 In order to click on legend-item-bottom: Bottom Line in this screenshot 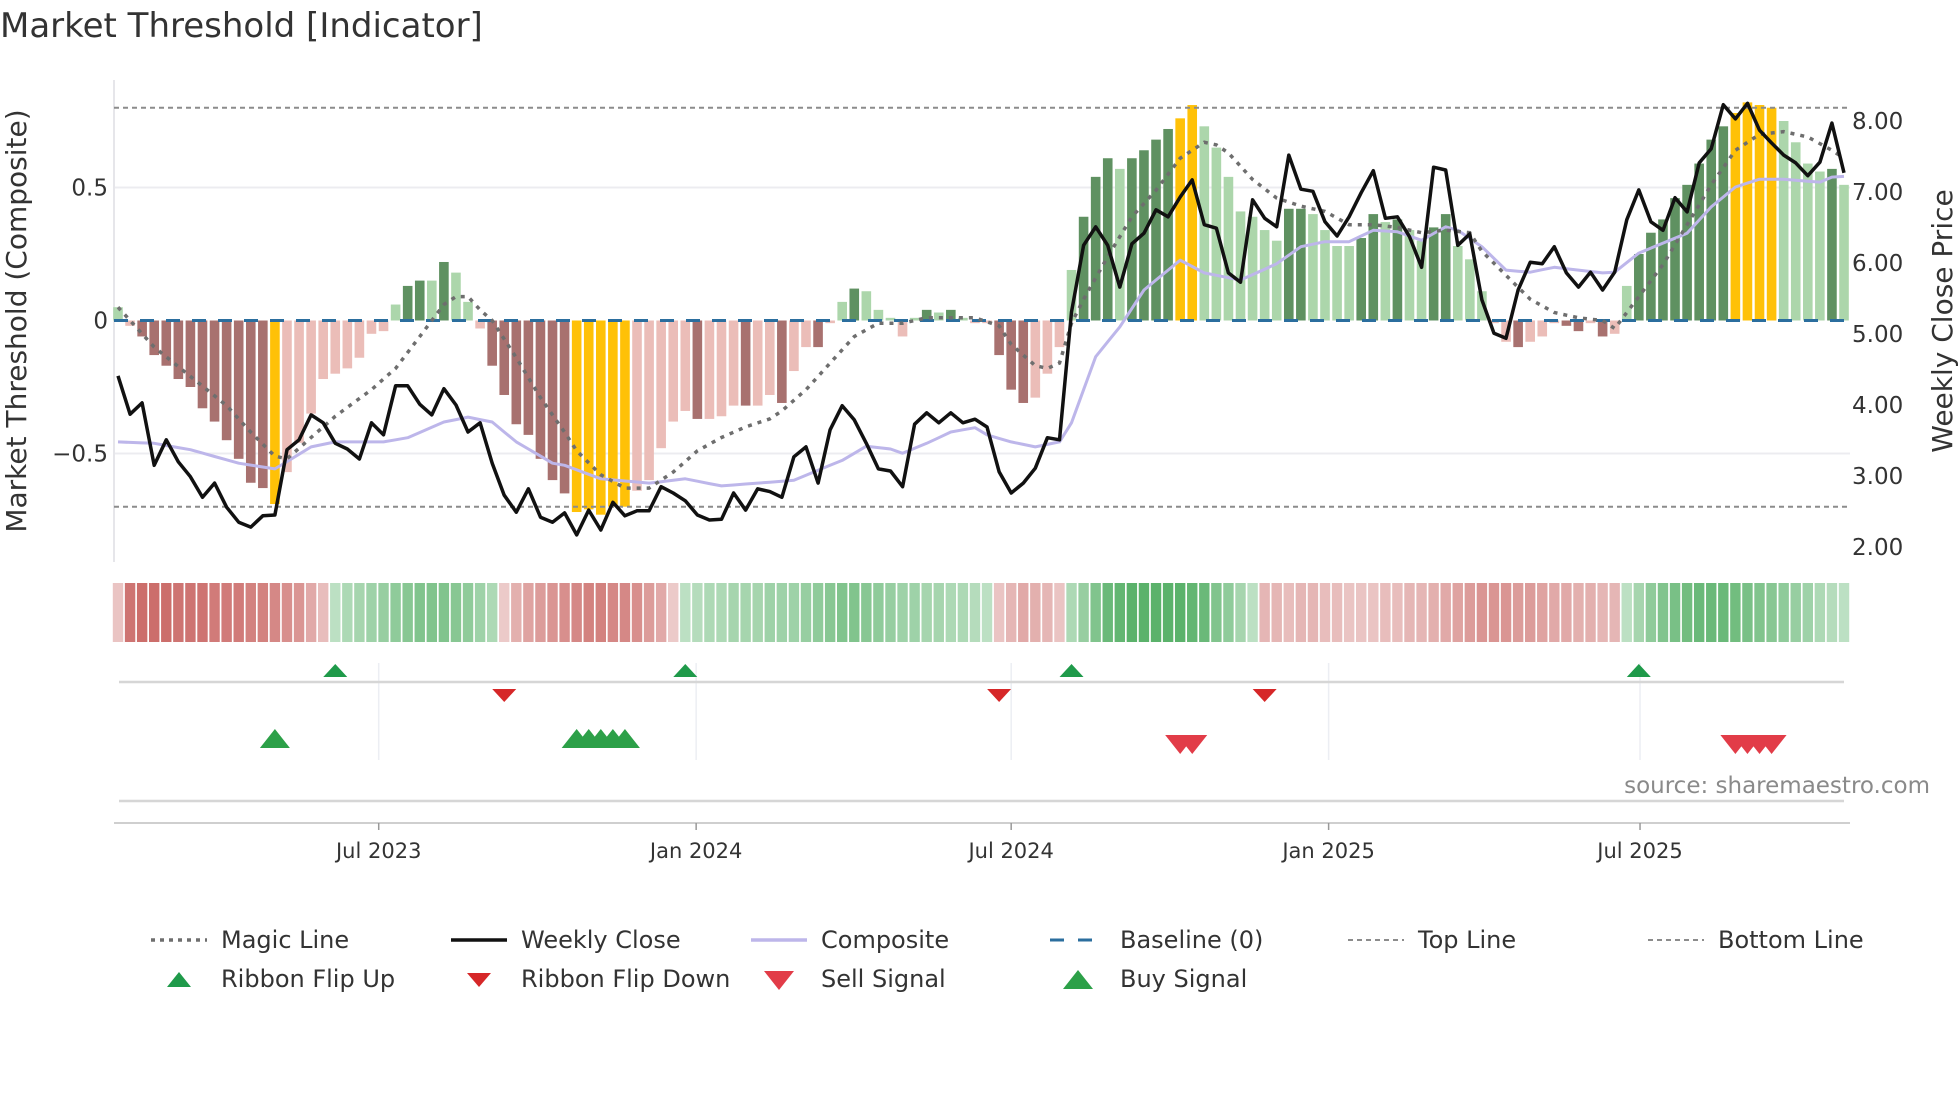, I will do `click(1755, 940)`.